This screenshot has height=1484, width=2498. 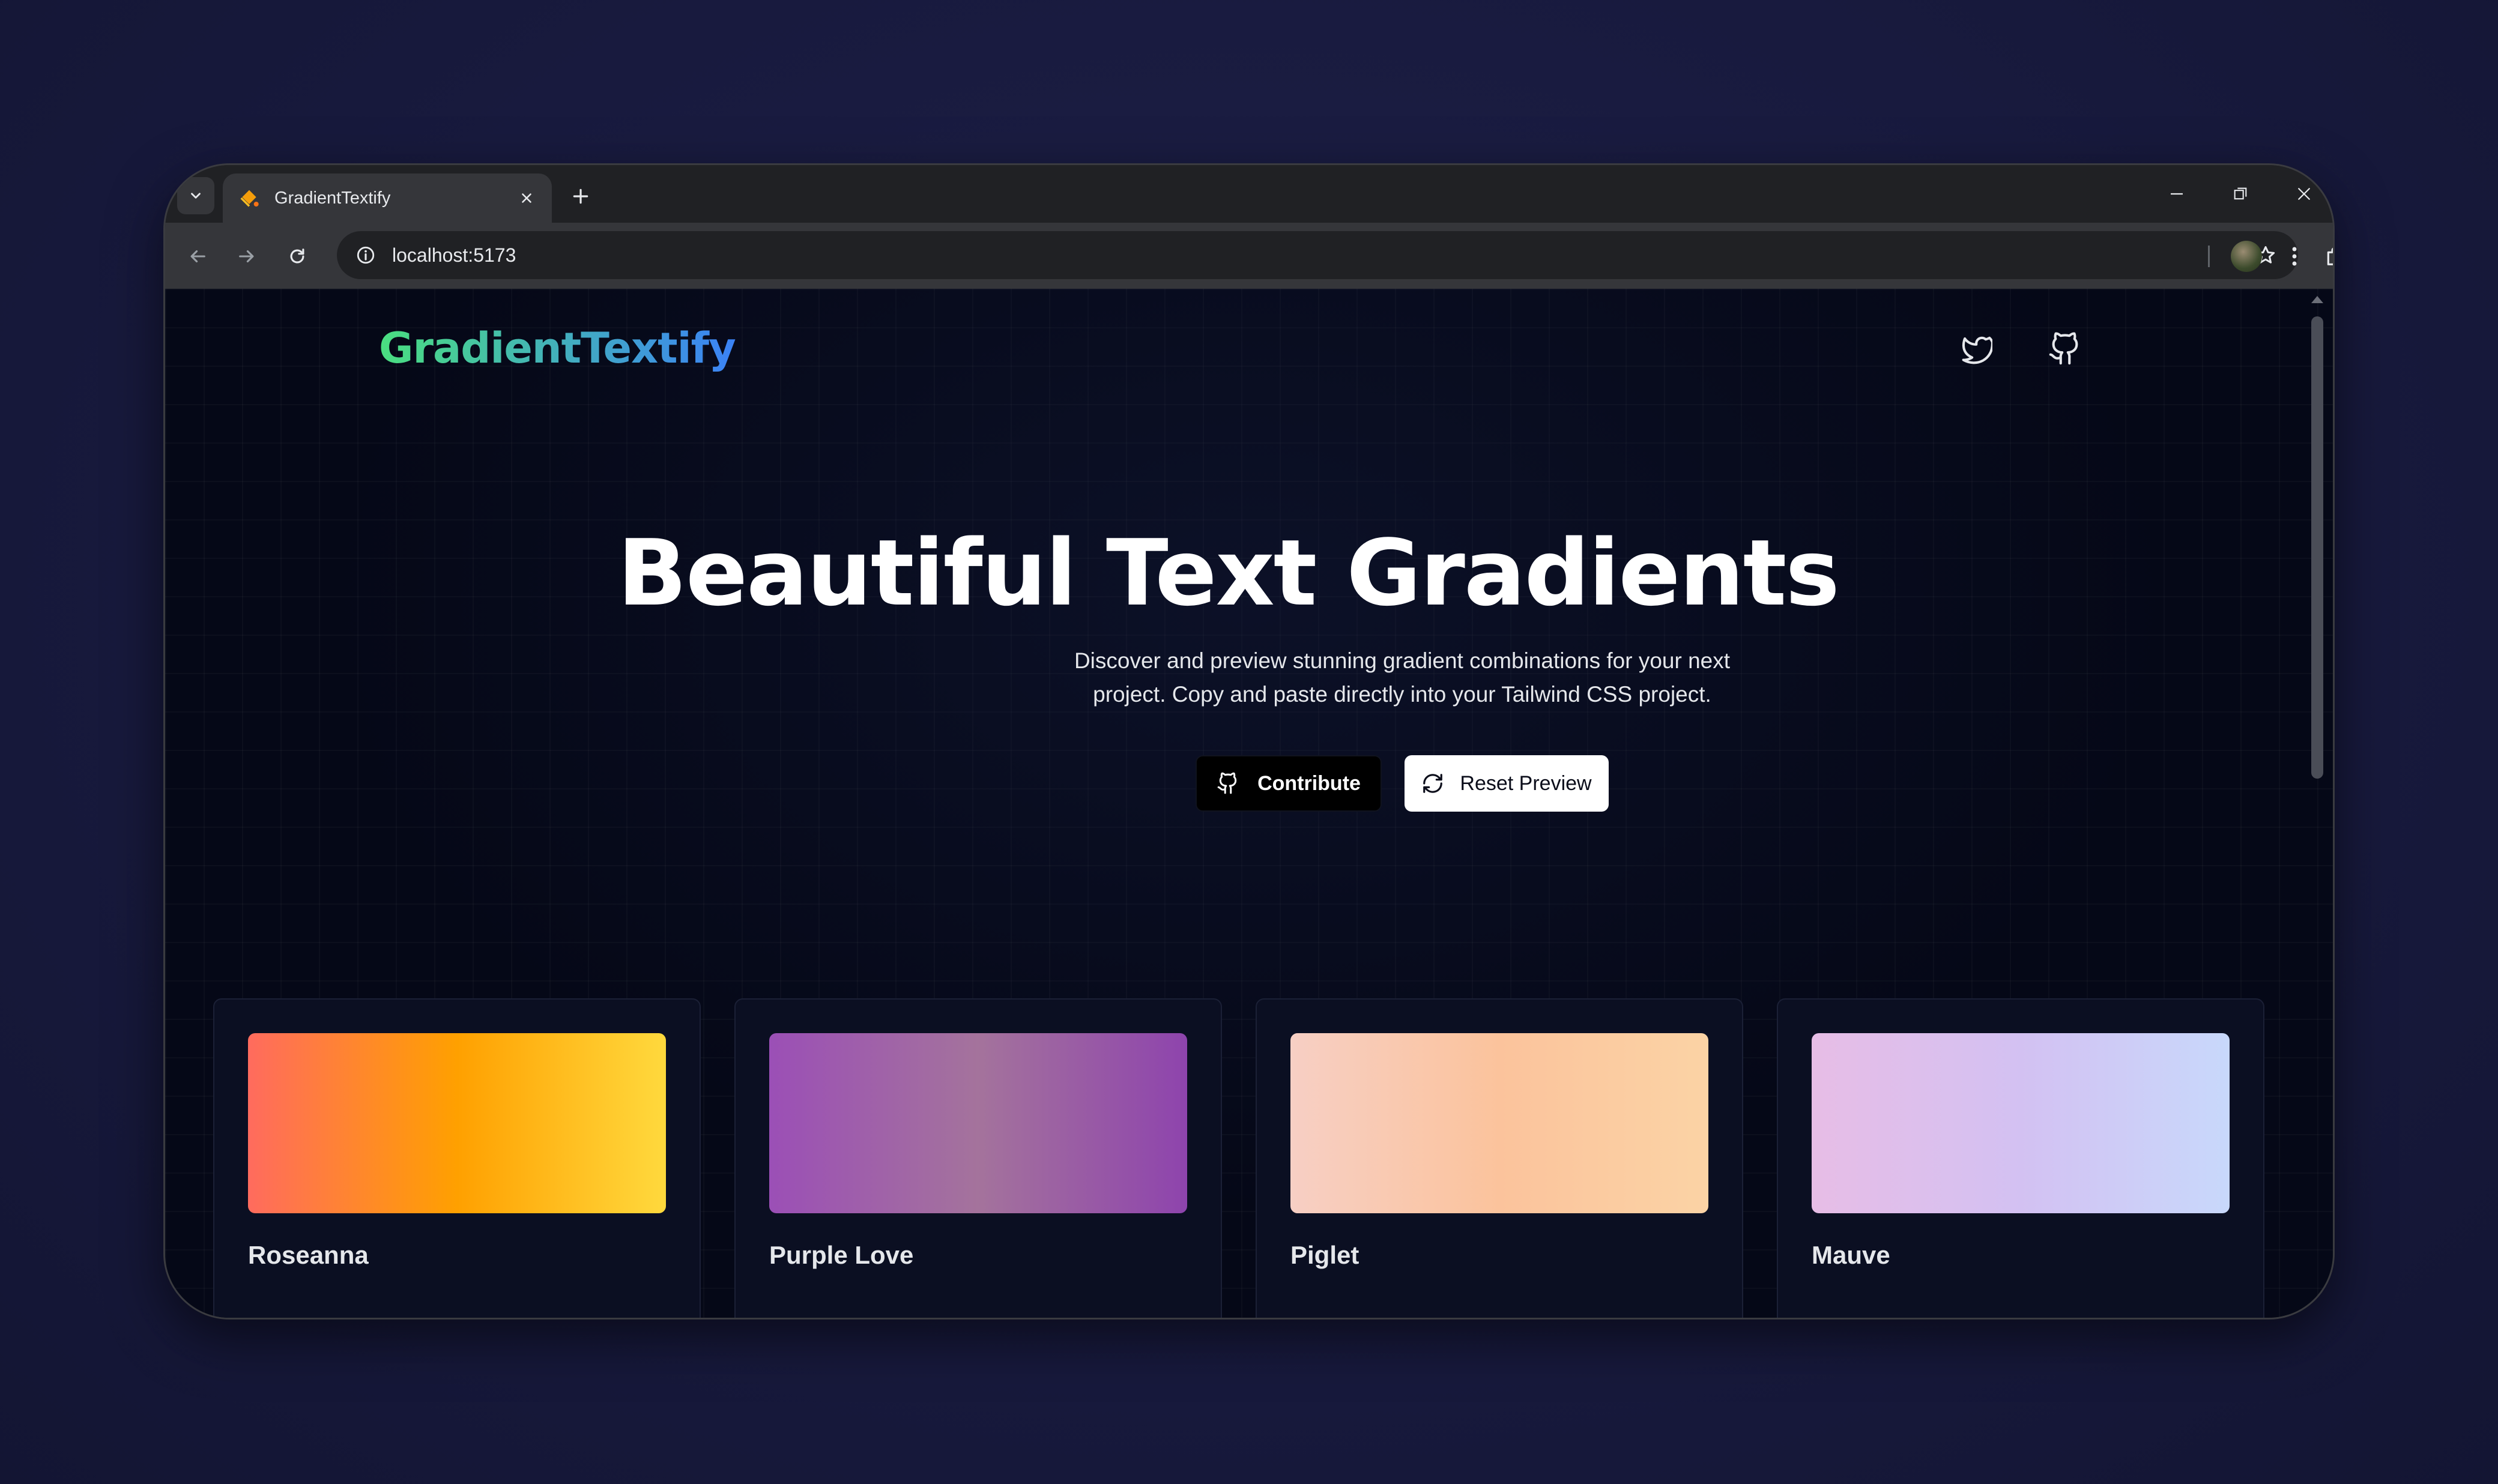 What do you see at coordinates (2209, 256) in the screenshot?
I see `toolbar-divider` at bounding box center [2209, 256].